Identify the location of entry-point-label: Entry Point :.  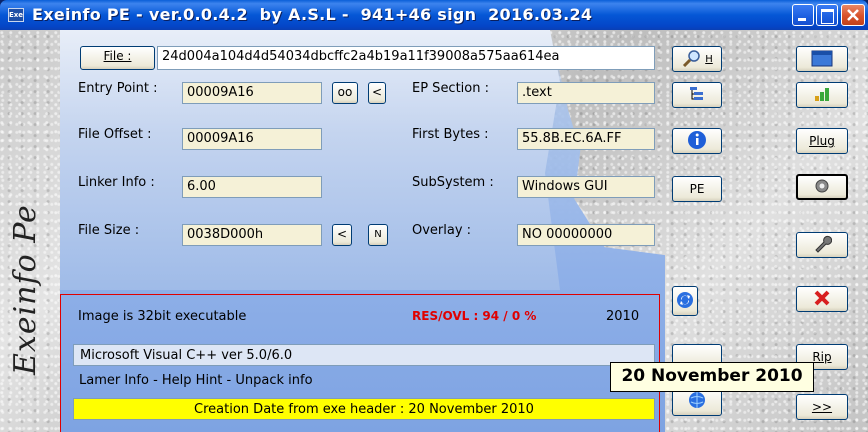
(118, 88).